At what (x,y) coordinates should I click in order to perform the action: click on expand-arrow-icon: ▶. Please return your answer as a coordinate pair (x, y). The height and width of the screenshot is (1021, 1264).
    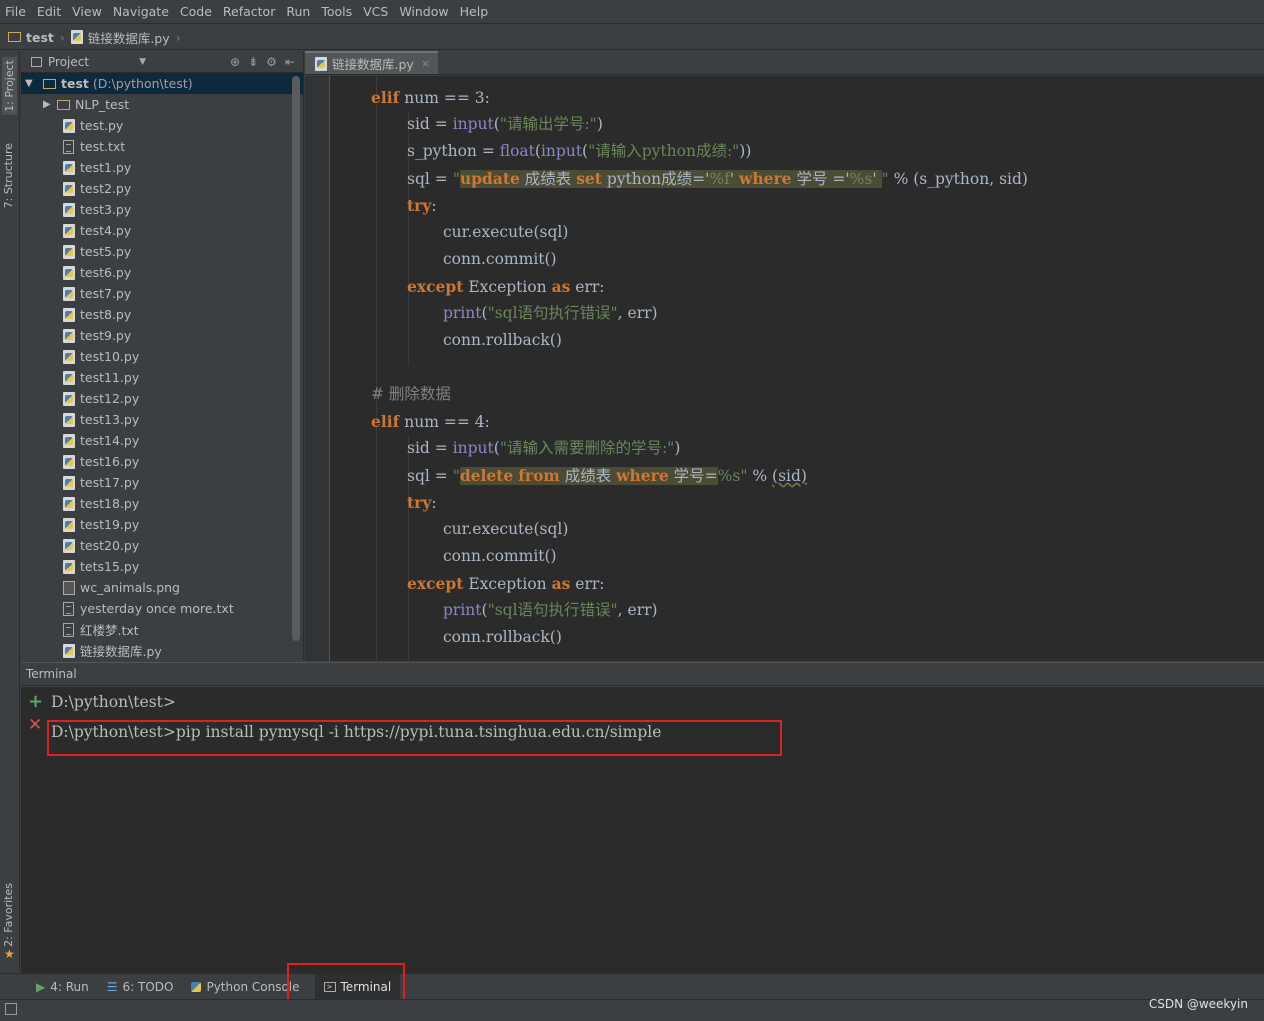
    Looking at the image, I should click on (50, 104).